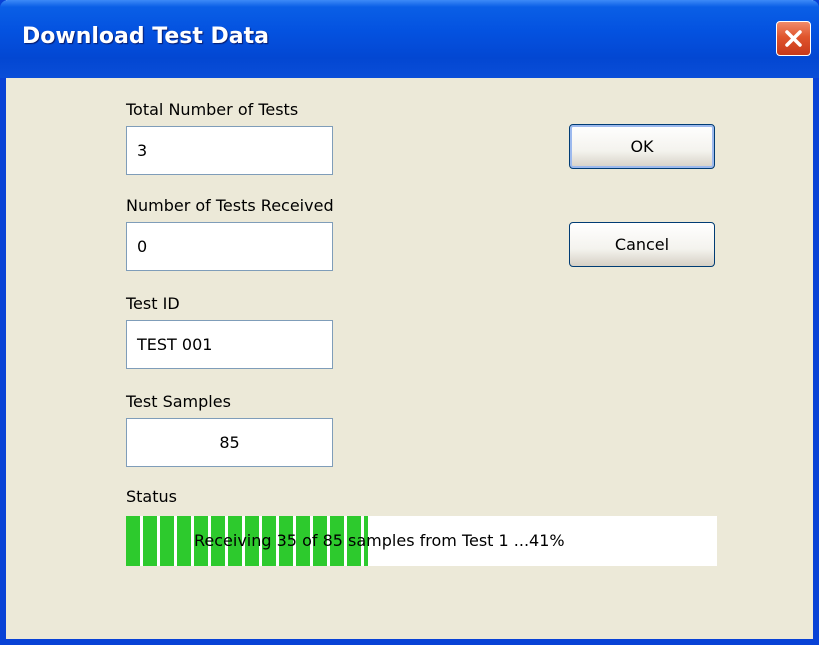 This screenshot has width=819, height=645. What do you see at coordinates (229, 150) in the screenshot?
I see `total-tests-field: 3` at bounding box center [229, 150].